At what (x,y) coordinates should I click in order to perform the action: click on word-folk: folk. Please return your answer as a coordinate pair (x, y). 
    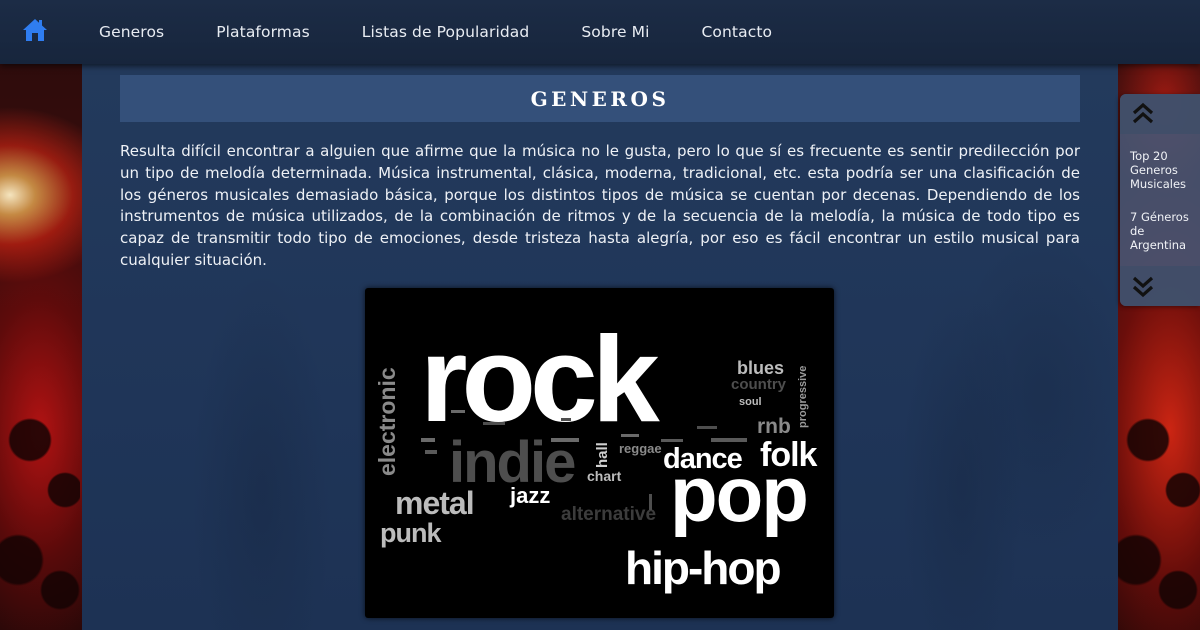
    Looking at the image, I should click on (789, 455).